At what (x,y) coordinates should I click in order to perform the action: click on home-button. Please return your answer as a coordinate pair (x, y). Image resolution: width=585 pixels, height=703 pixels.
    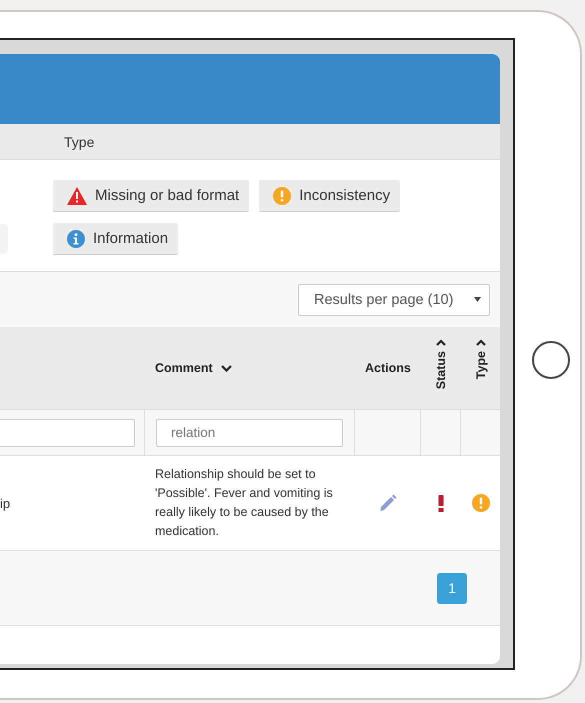
    Looking at the image, I should click on (551, 360).